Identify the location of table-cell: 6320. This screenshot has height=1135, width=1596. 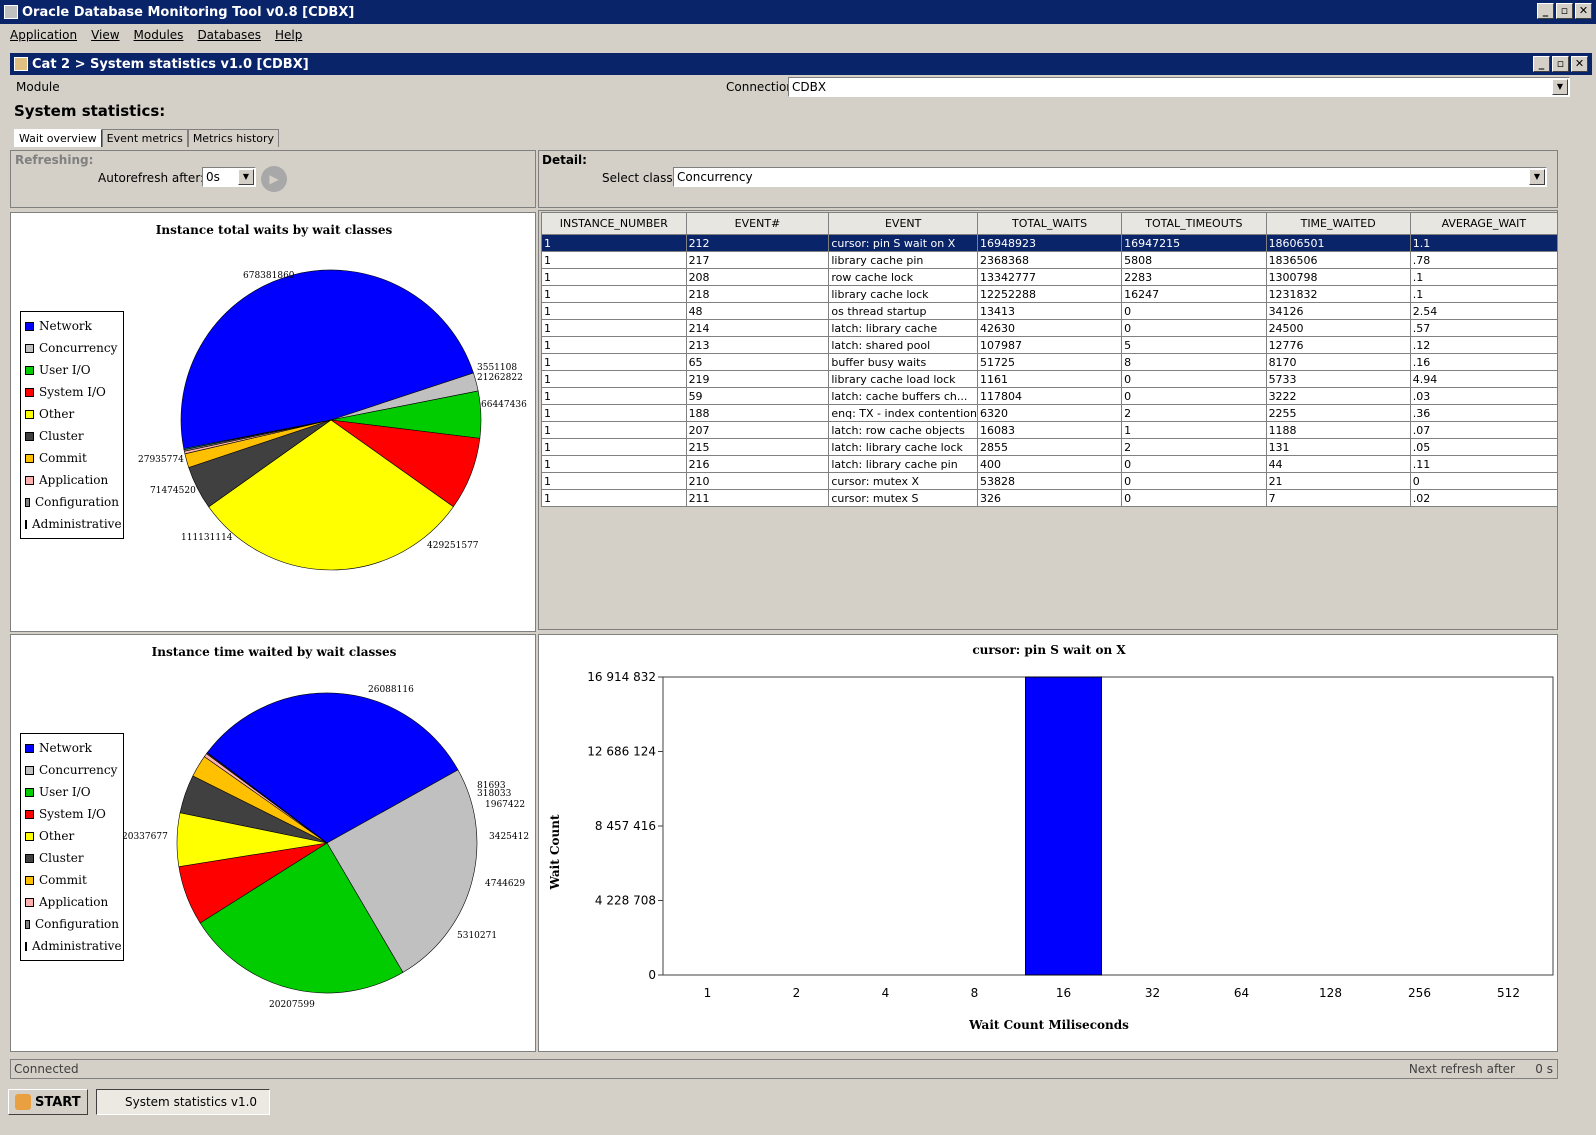
(1049, 413).